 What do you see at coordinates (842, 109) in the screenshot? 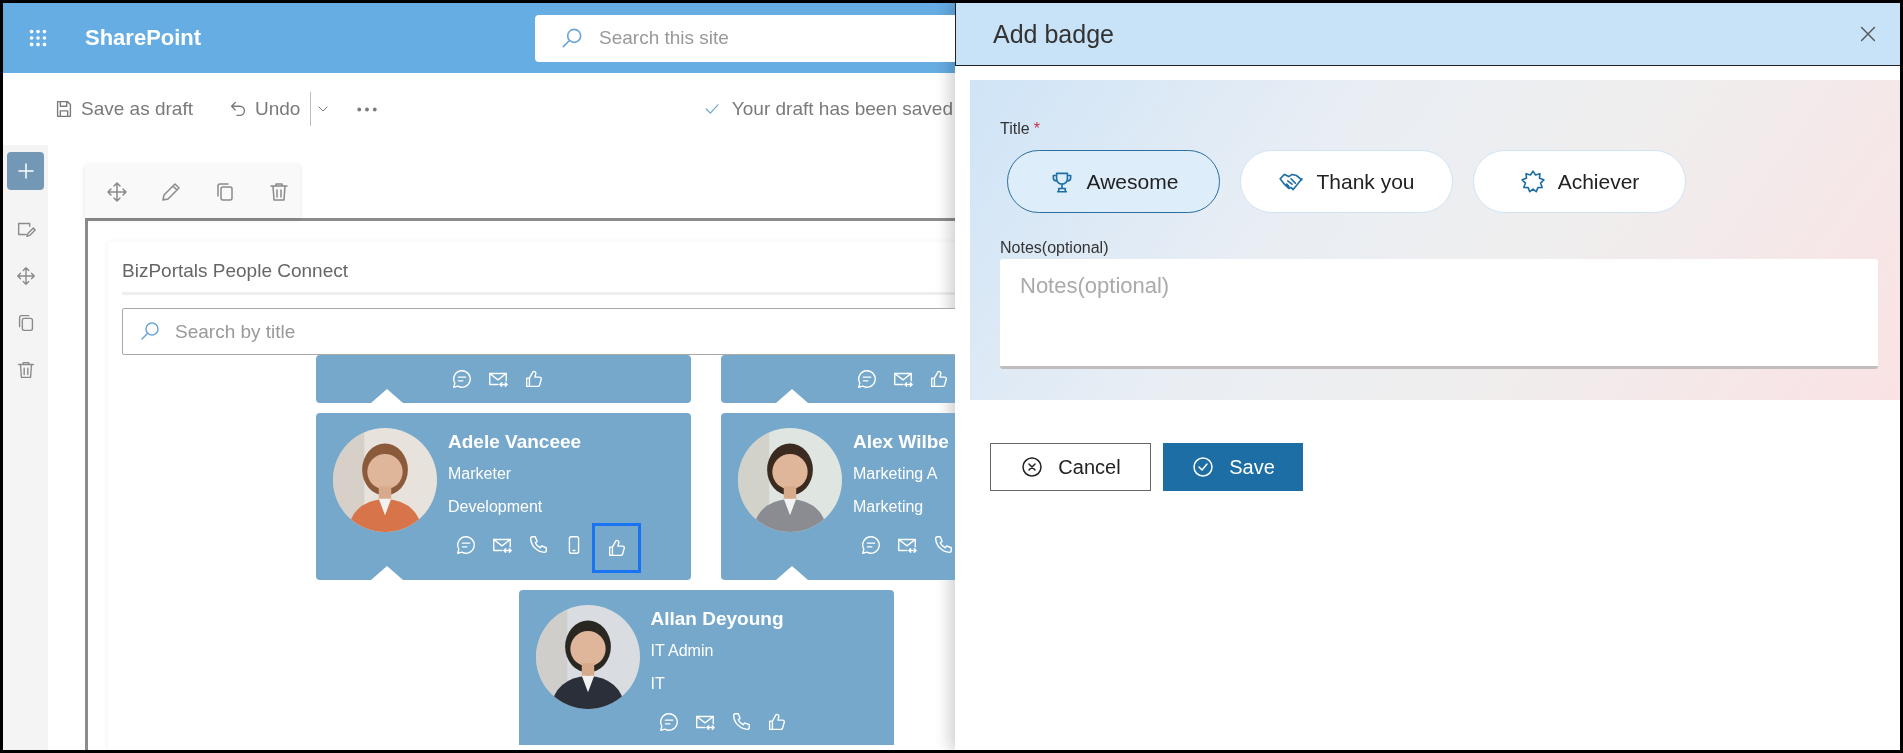
I see `draft-status: Your draft has been saved` at bounding box center [842, 109].